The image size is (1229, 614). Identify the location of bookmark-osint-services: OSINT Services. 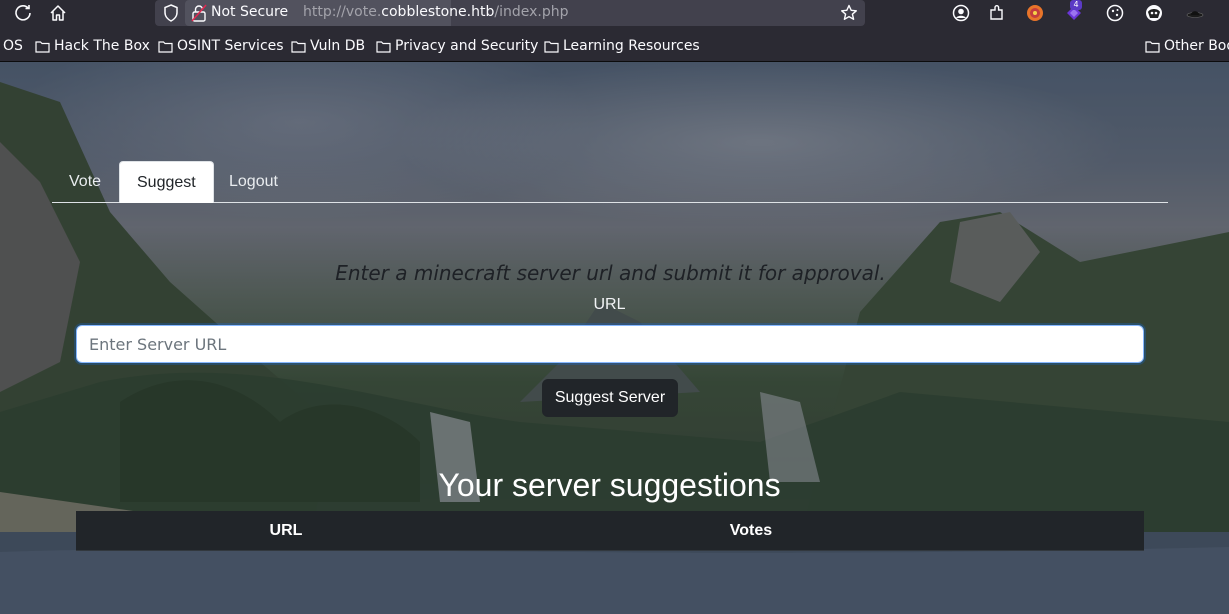
(221, 46).